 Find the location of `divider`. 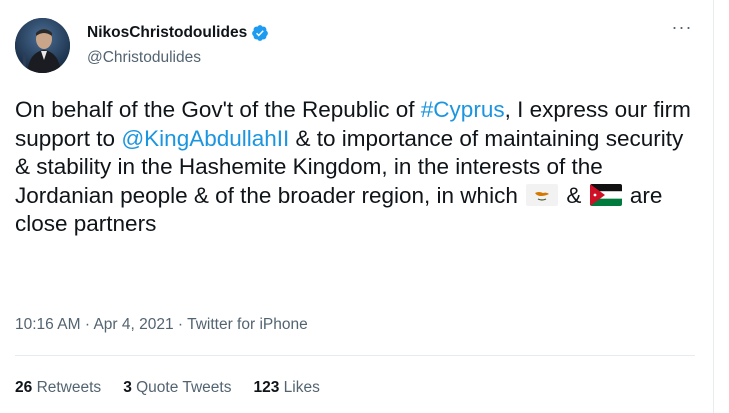

divider is located at coordinates (355, 355).